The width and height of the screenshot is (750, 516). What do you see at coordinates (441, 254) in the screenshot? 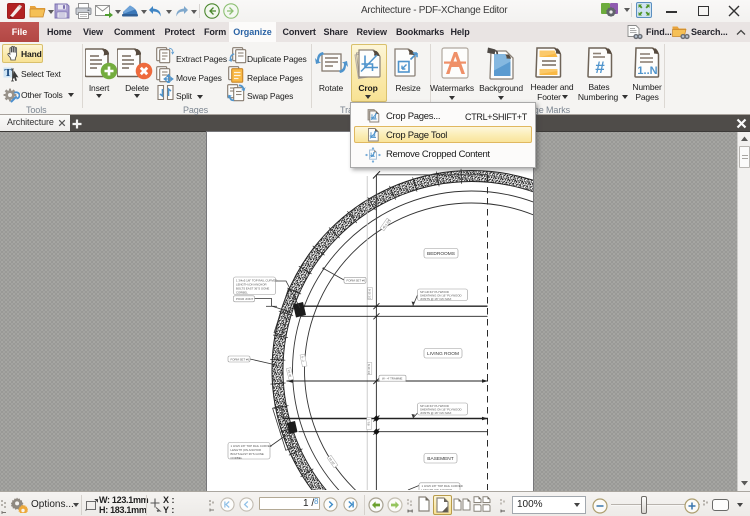
I see `svg-text: BEDROOMS` at bounding box center [441, 254].